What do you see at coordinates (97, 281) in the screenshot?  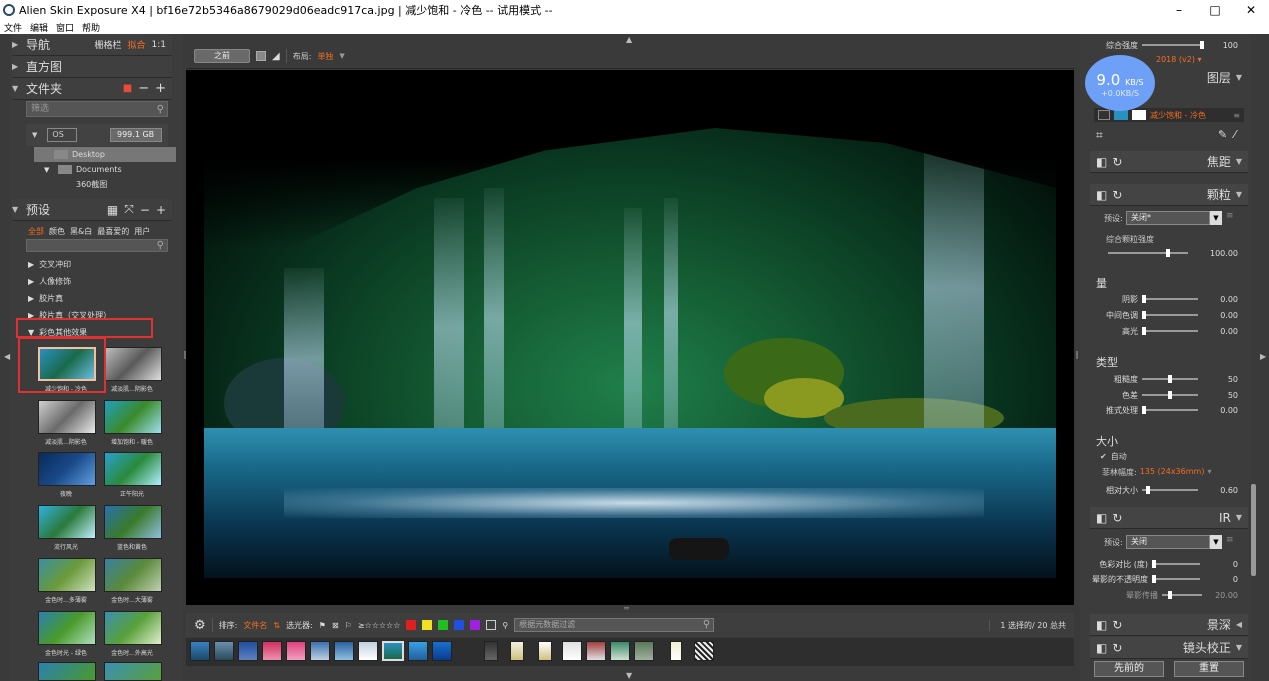 I see `preset-category-portrait: ▶ 人像修饰` at bounding box center [97, 281].